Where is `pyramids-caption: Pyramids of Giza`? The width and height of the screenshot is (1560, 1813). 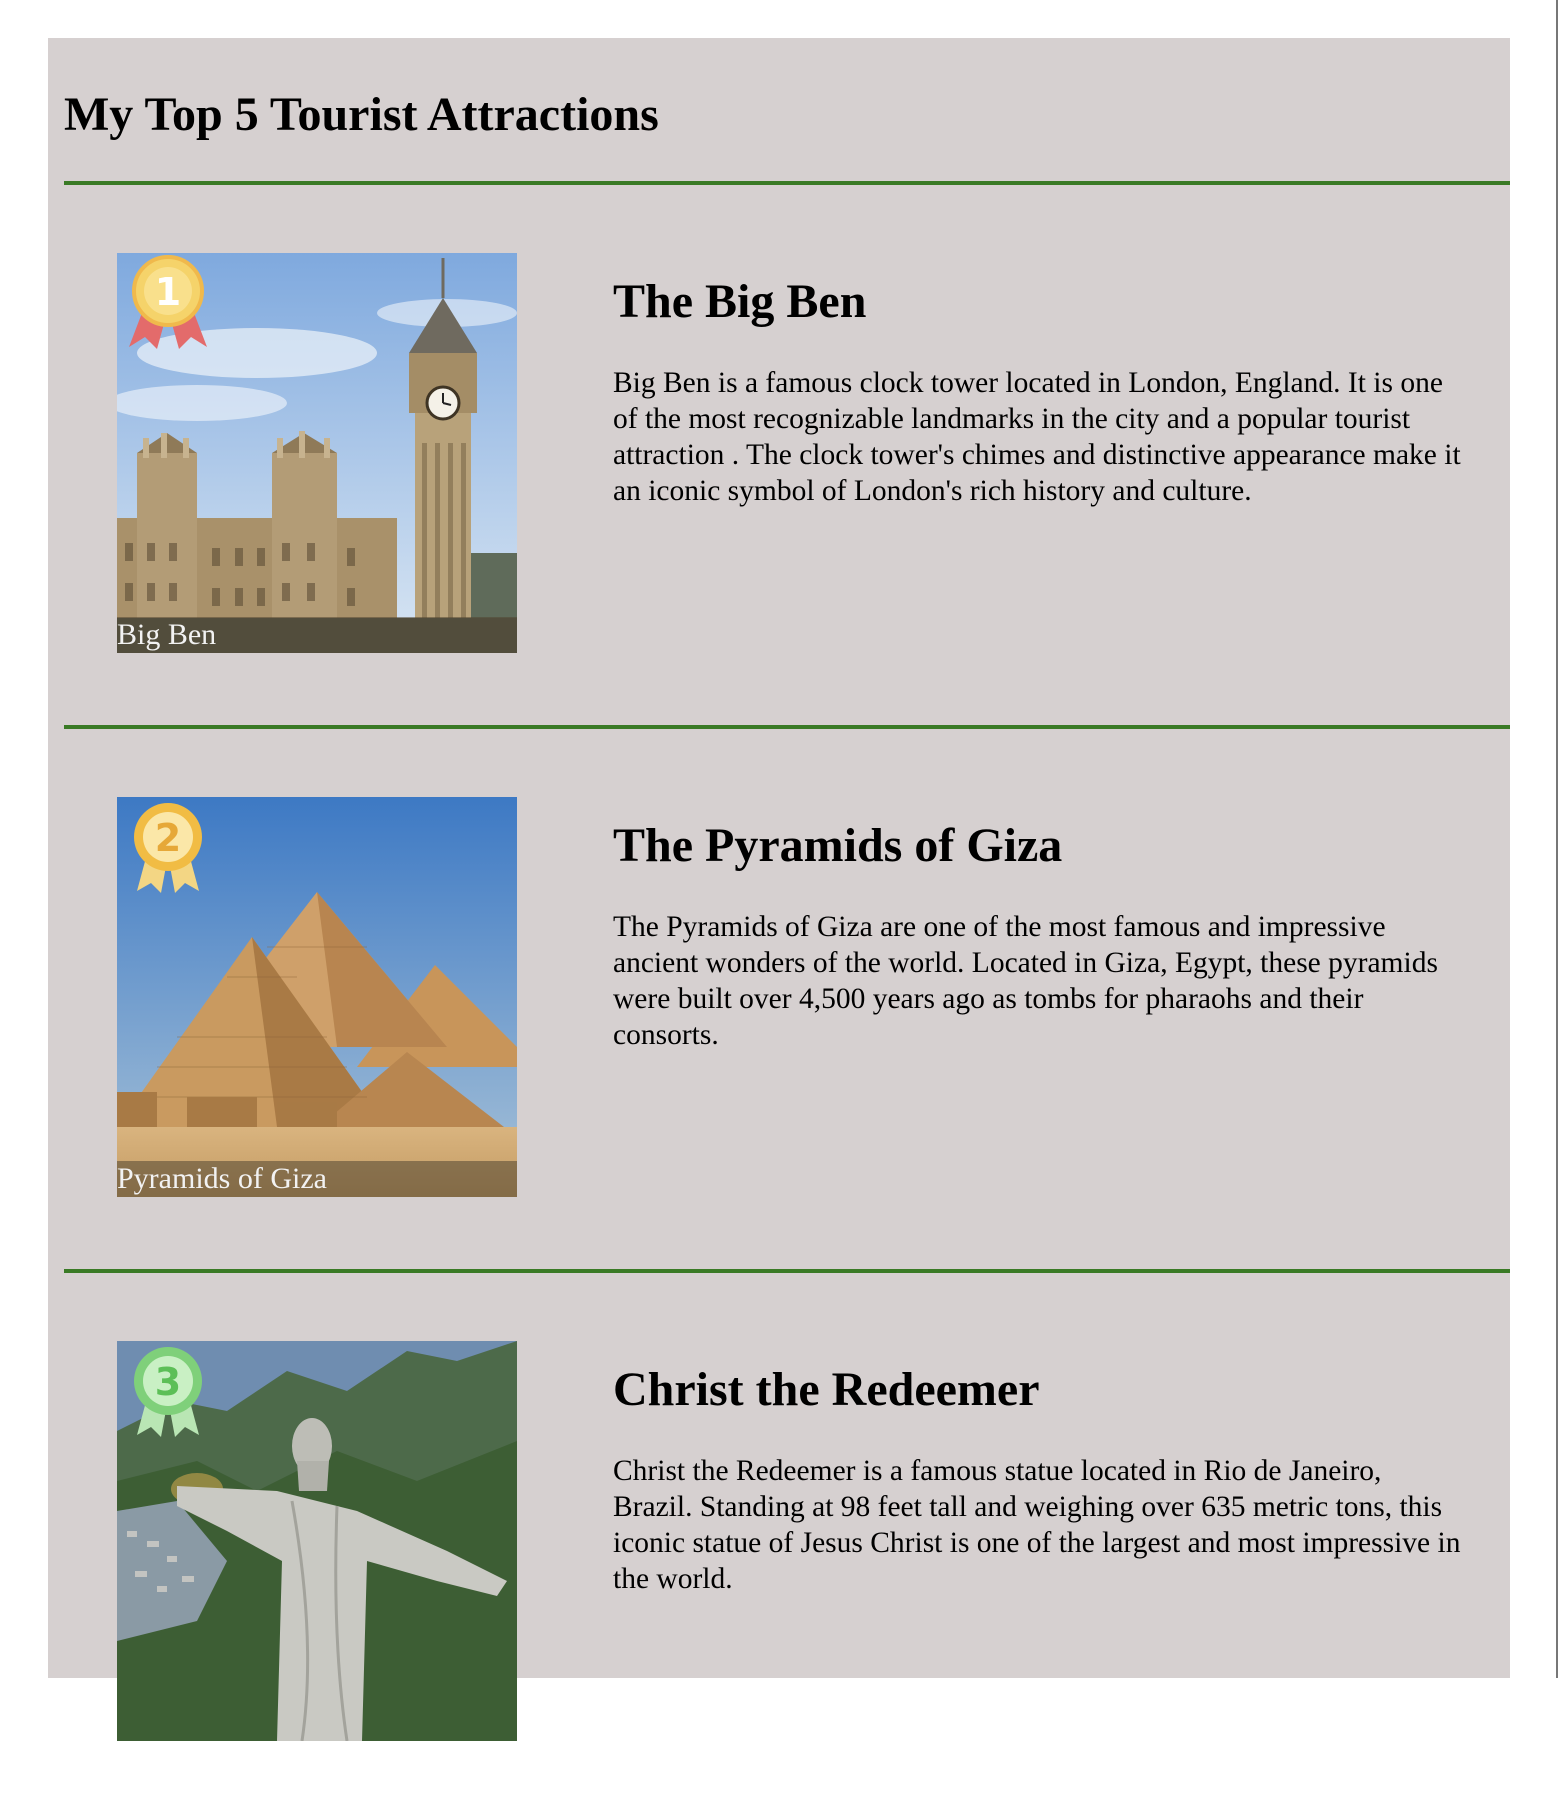
pyramids-caption: Pyramids of Giza is located at coordinates (317, 1179).